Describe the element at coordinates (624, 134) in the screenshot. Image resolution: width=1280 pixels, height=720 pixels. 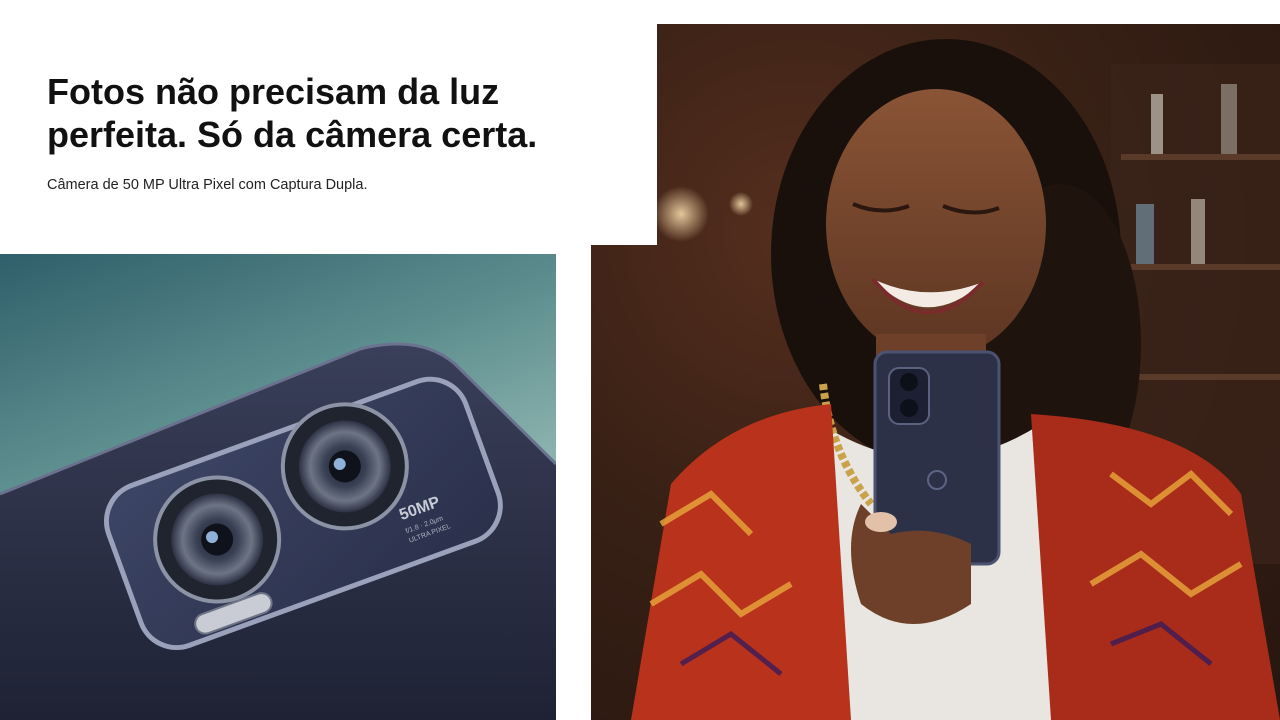
I see `layout-spacer` at that location.